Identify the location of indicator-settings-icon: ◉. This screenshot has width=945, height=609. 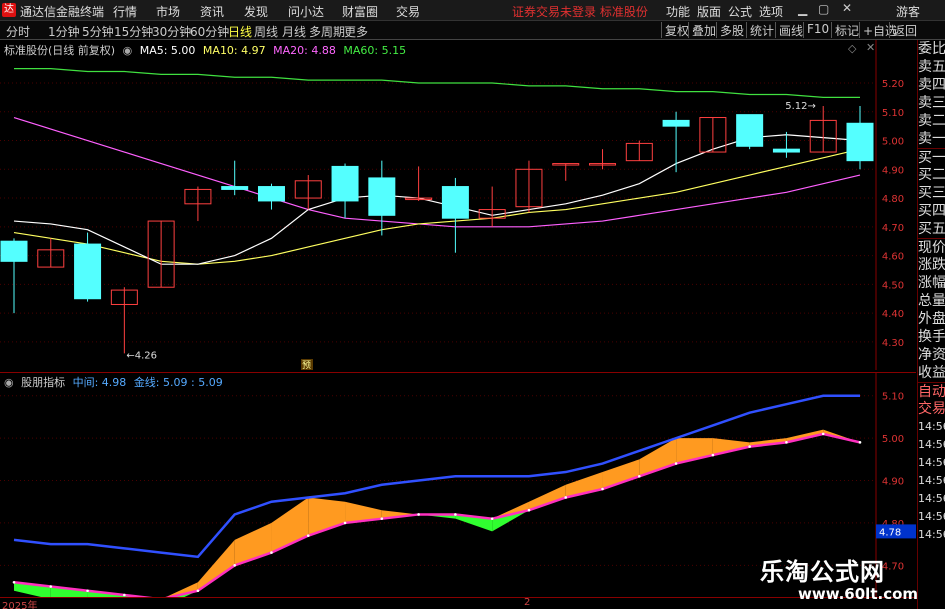
(9, 382).